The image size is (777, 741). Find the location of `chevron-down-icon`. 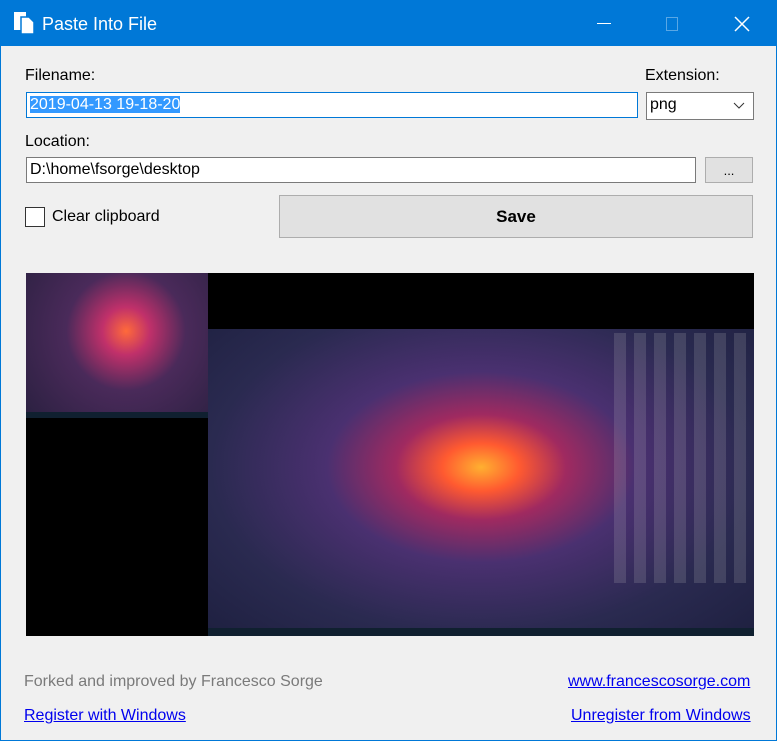

chevron-down-icon is located at coordinates (739, 105).